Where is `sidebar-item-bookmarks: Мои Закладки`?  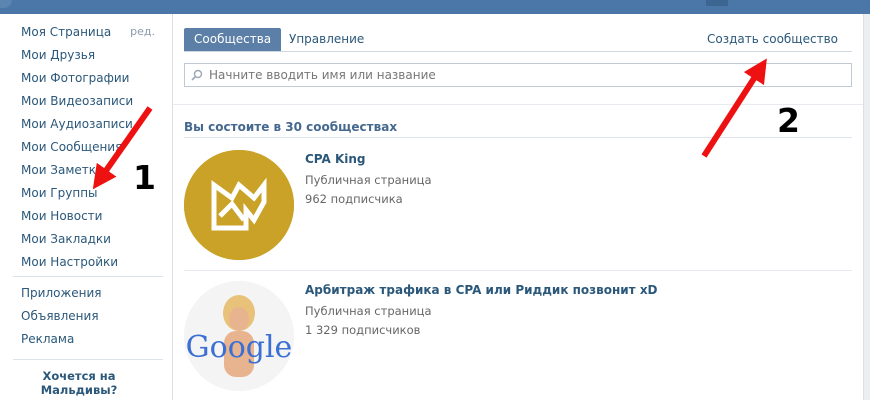 sidebar-item-bookmarks: Мои Закладки is located at coordinates (91, 241).